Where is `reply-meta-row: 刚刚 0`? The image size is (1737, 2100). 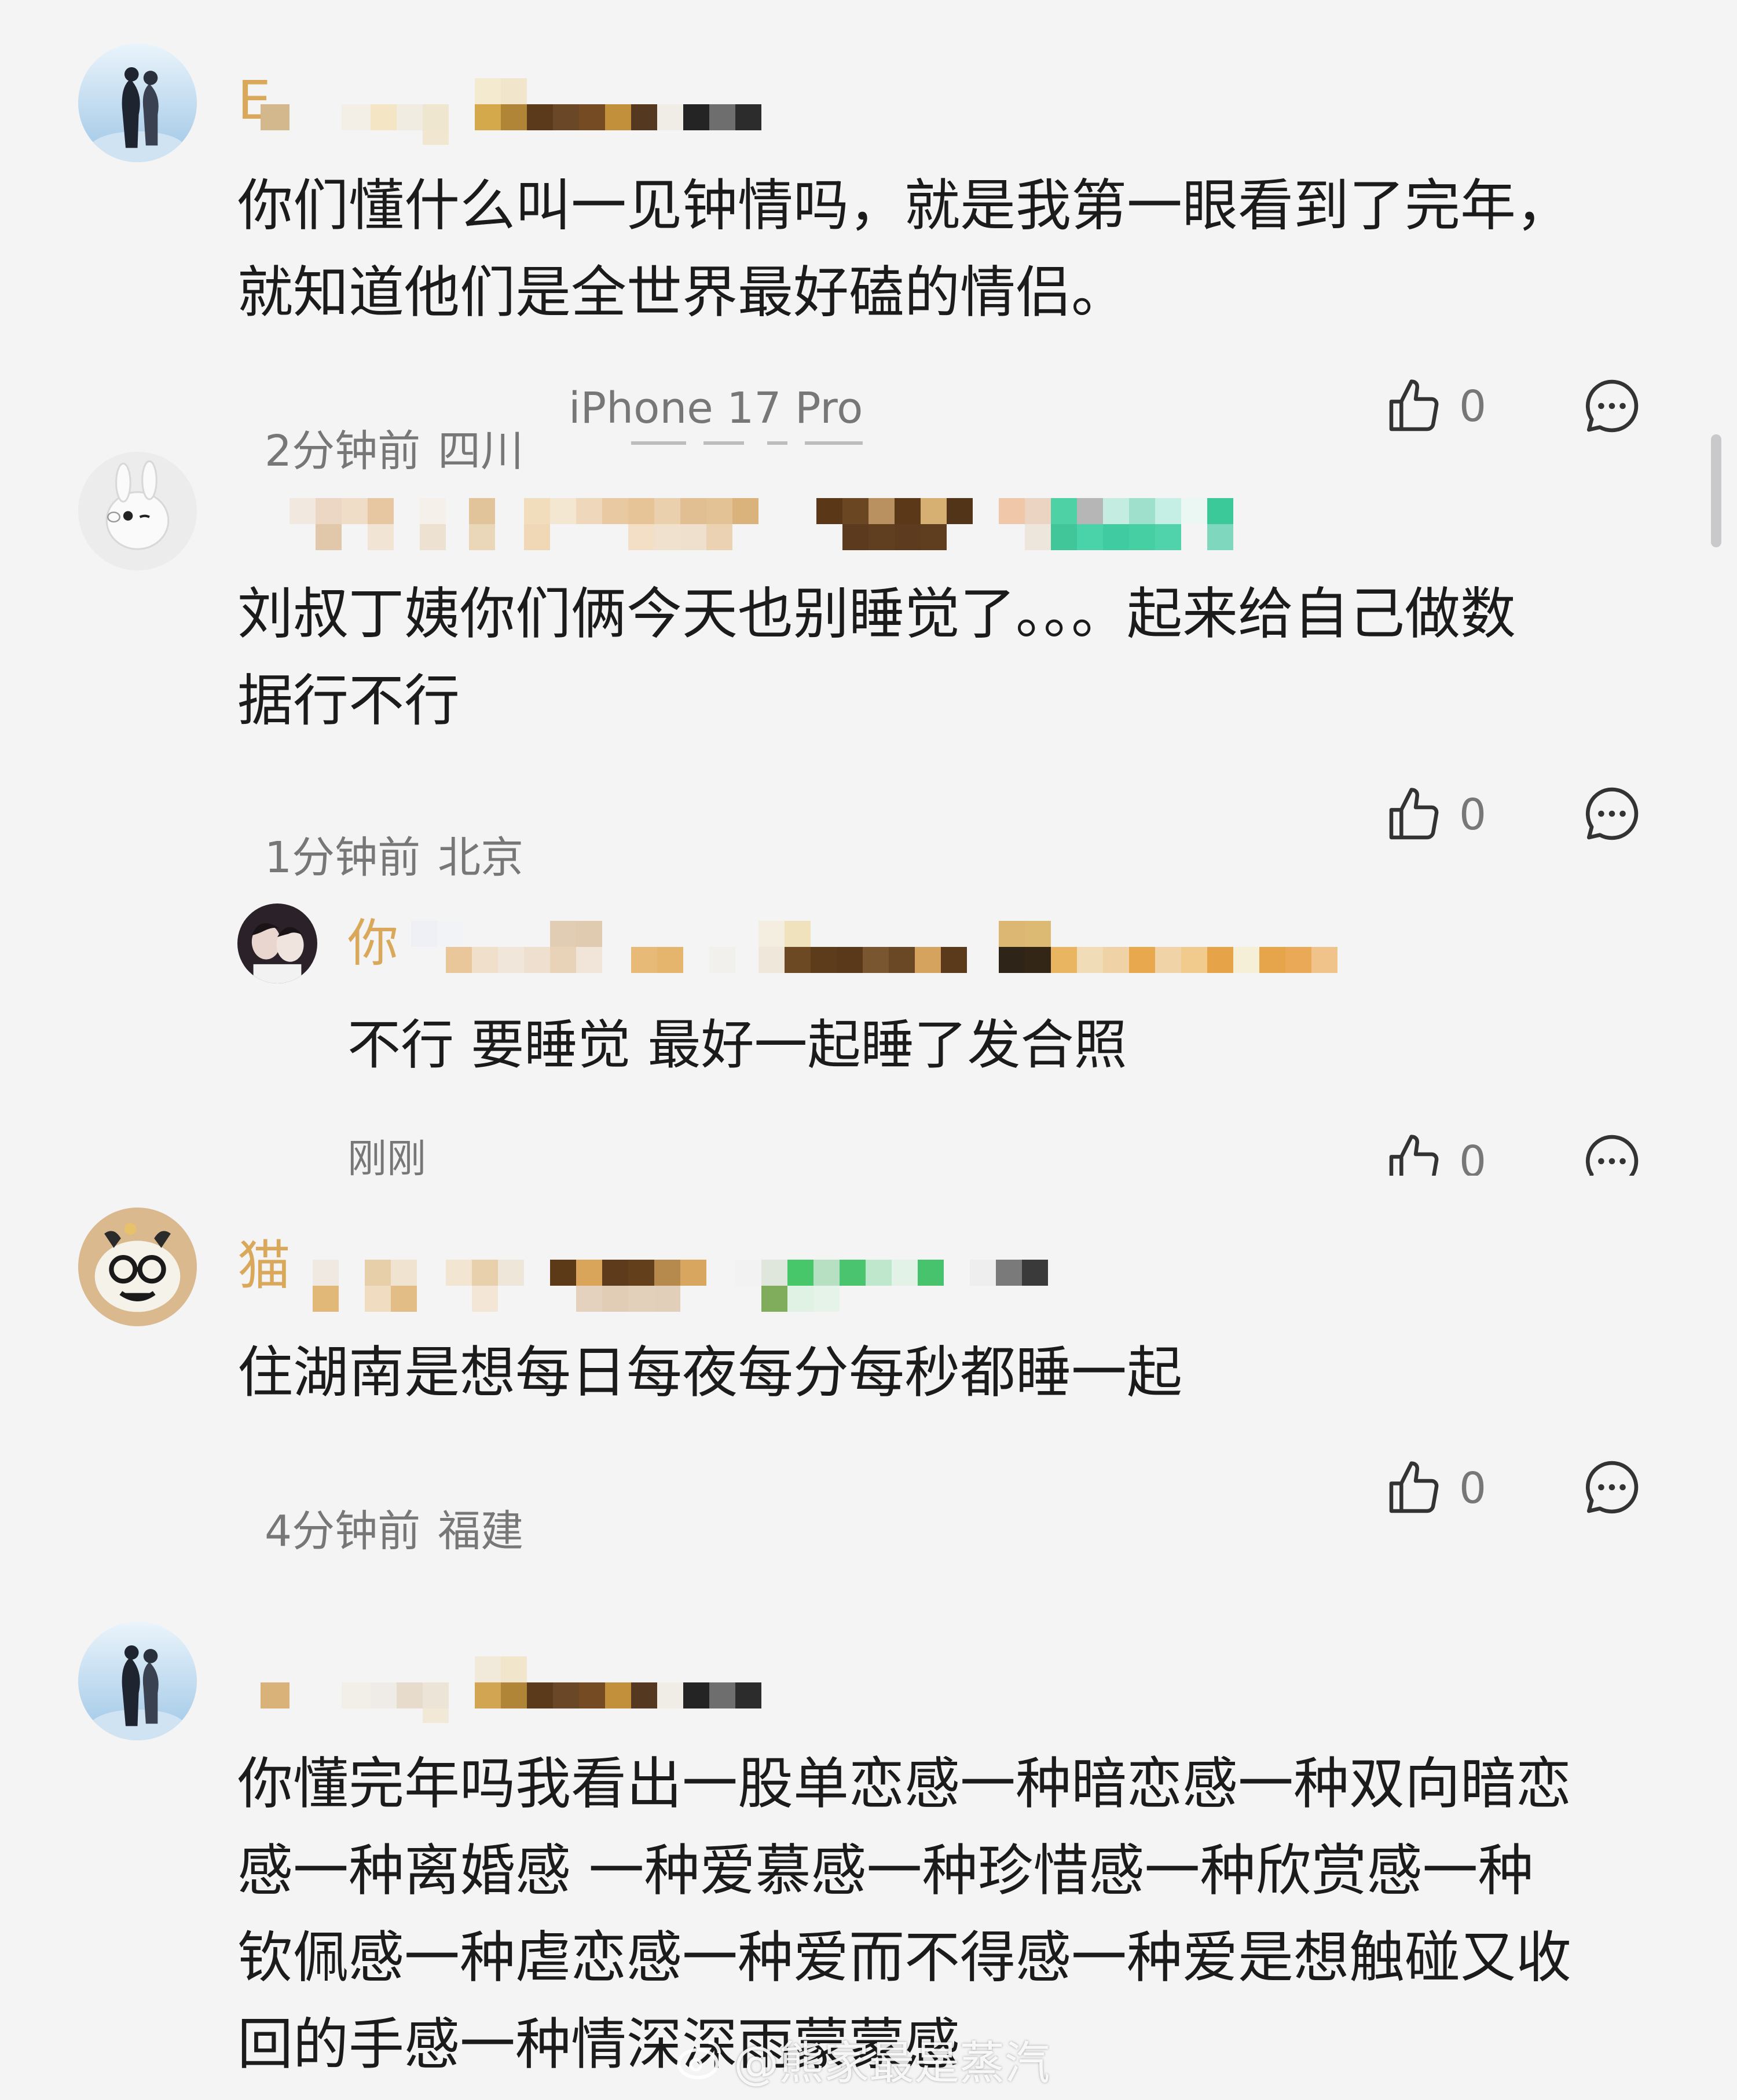 reply-meta-row: 刚刚 0 is located at coordinates (868, 1150).